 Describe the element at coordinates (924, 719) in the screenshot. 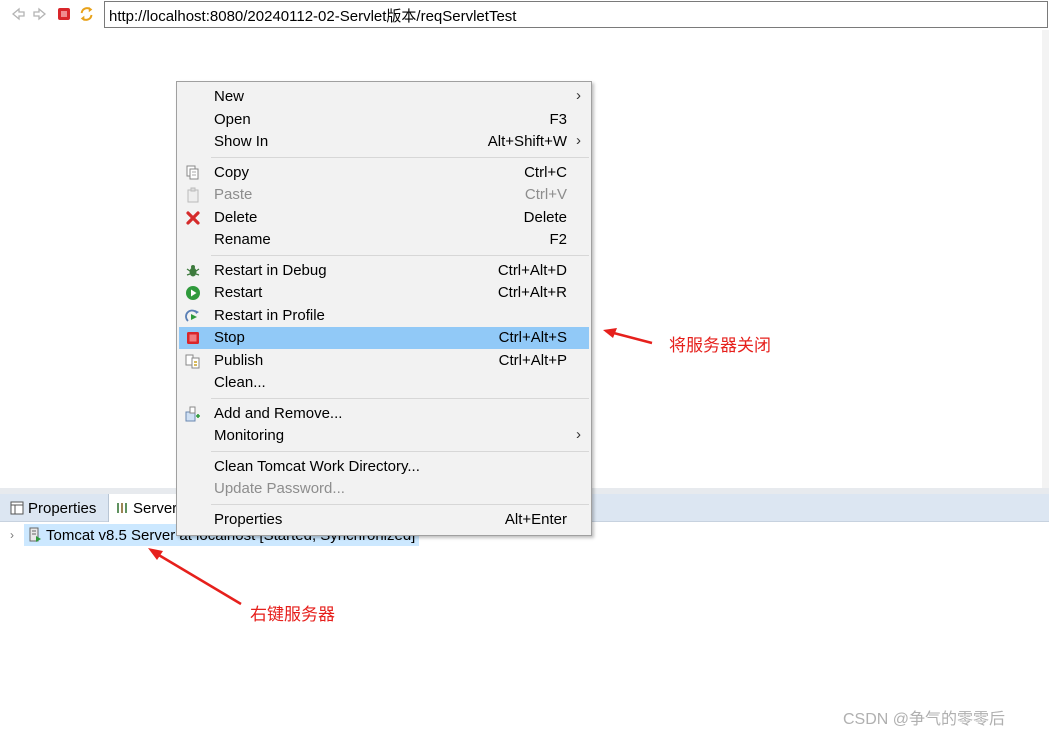

I see `watermark: CSDN @争气的零零后` at that location.